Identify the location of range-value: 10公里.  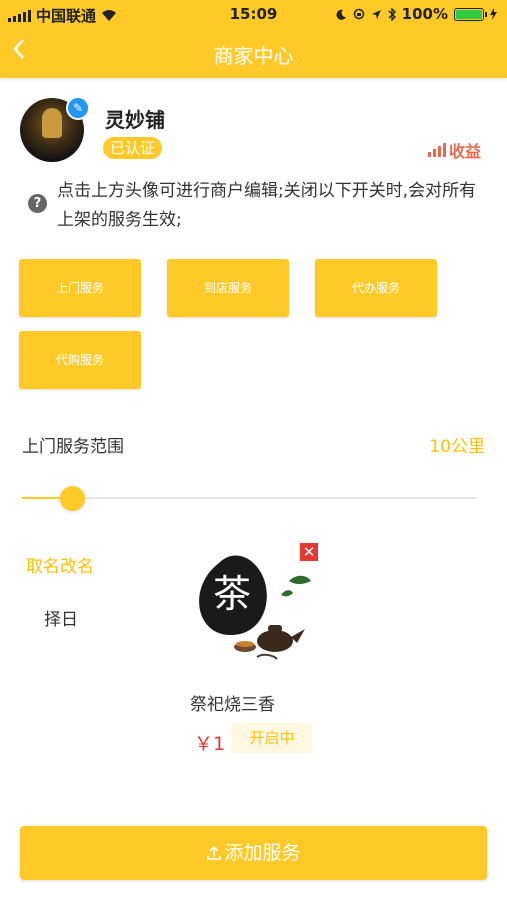
(457, 447).